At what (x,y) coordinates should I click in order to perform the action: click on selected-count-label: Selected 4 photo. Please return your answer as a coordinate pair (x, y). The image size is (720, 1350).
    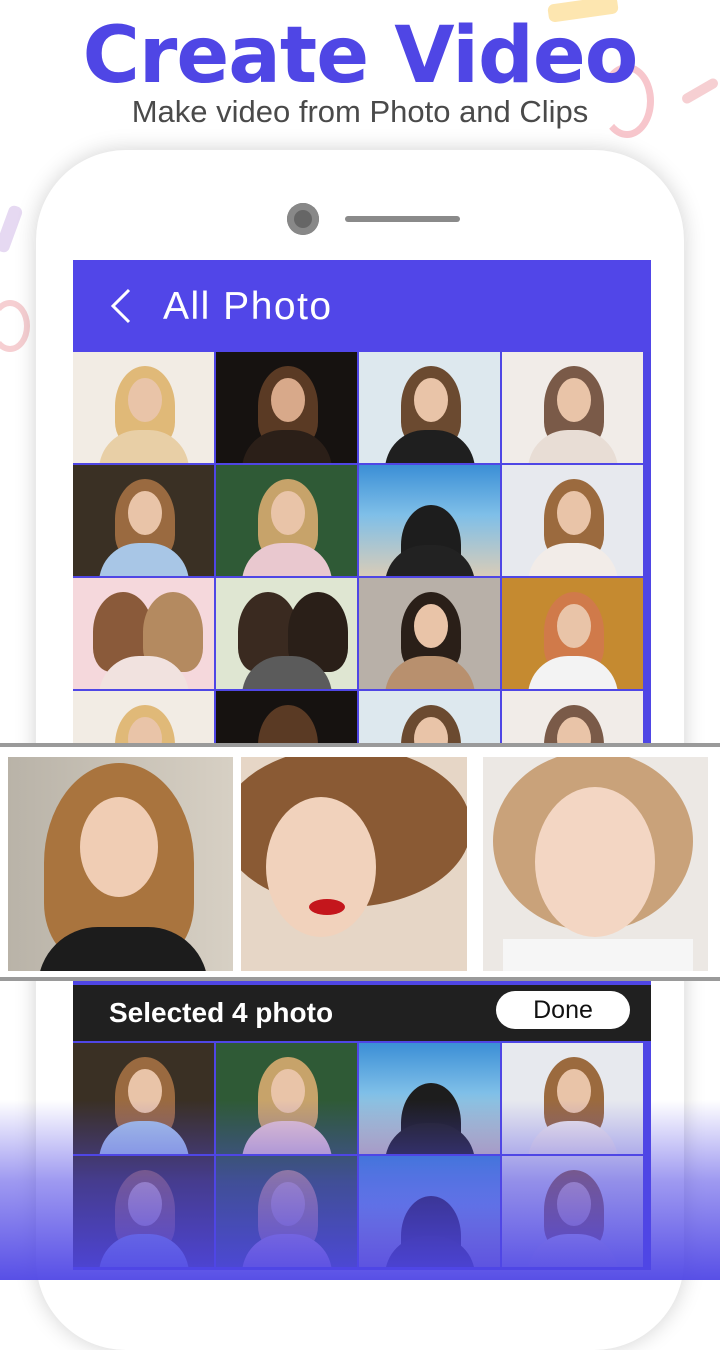
    Looking at the image, I should click on (221, 1012).